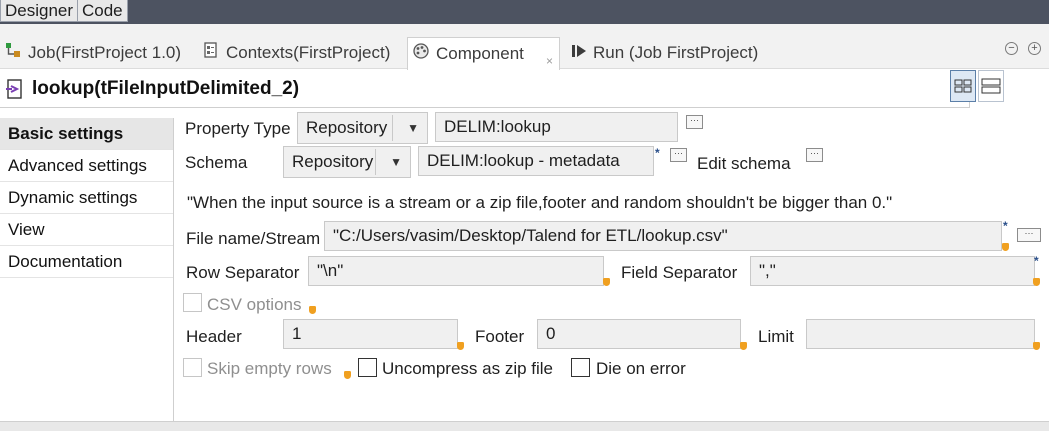 The width and height of the screenshot is (1049, 431). What do you see at coordinates (370, 334) in the screenshot?
I see `header-input: 1` at bounding box center [370, 334].